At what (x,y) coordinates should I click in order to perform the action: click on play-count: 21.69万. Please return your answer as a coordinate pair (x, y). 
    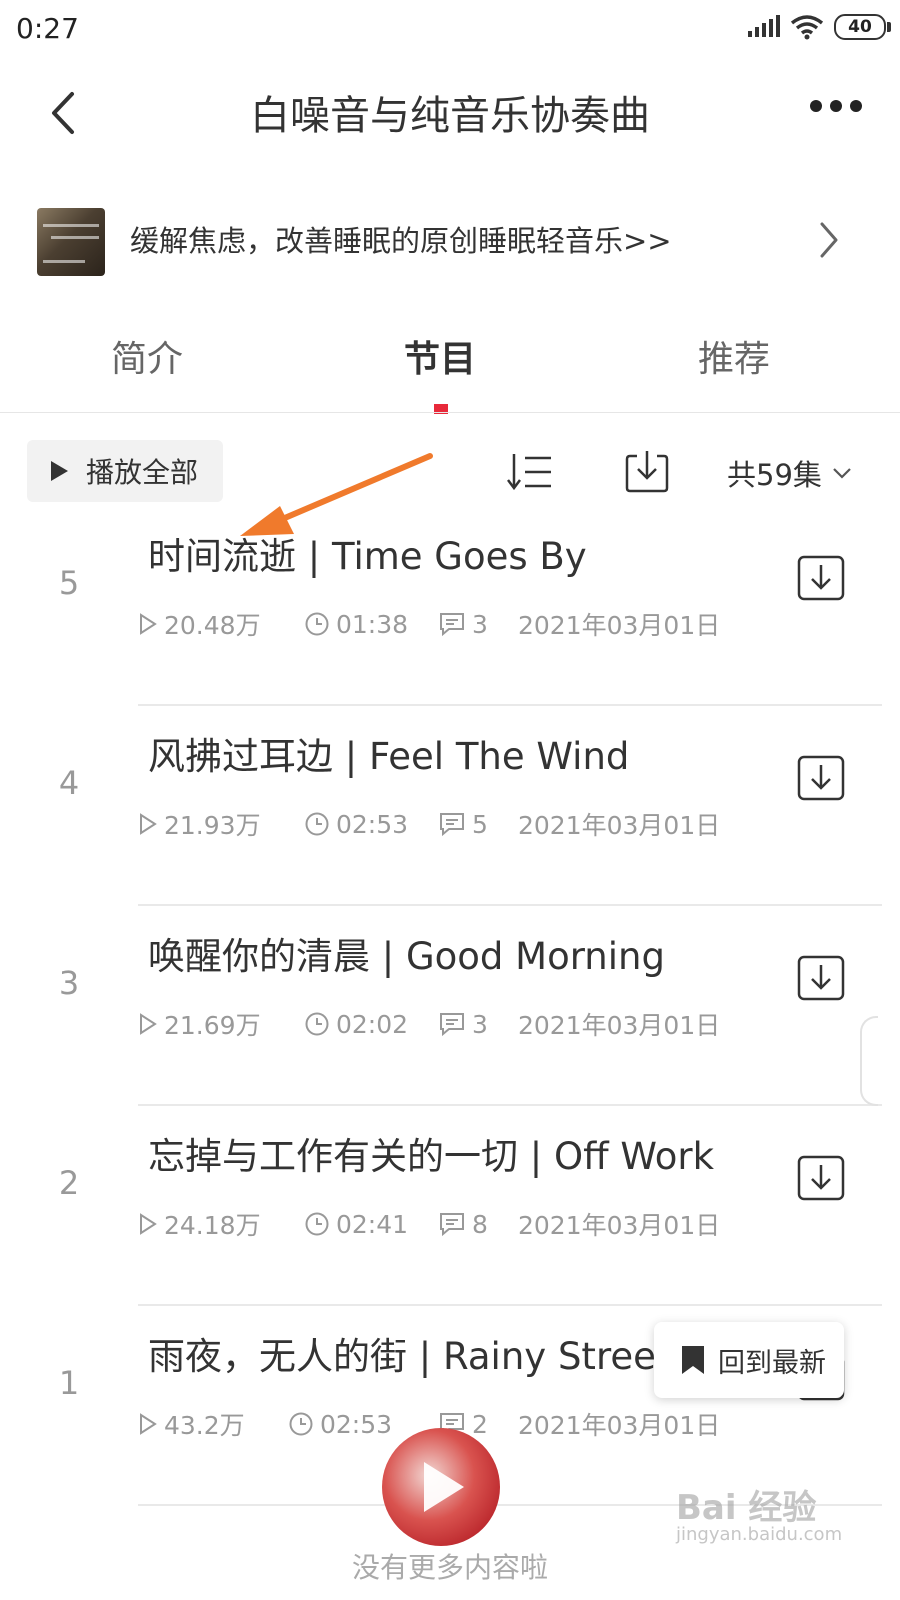
    Looking at the image, I should click on (212, 1025).